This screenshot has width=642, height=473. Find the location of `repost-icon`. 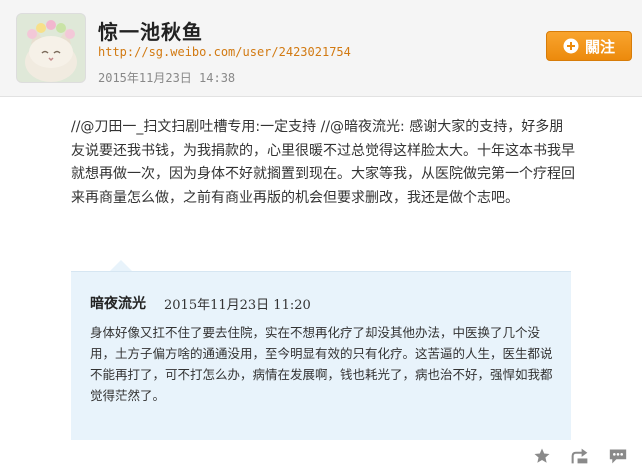

repost-icon is located at coordinates (579, 456).